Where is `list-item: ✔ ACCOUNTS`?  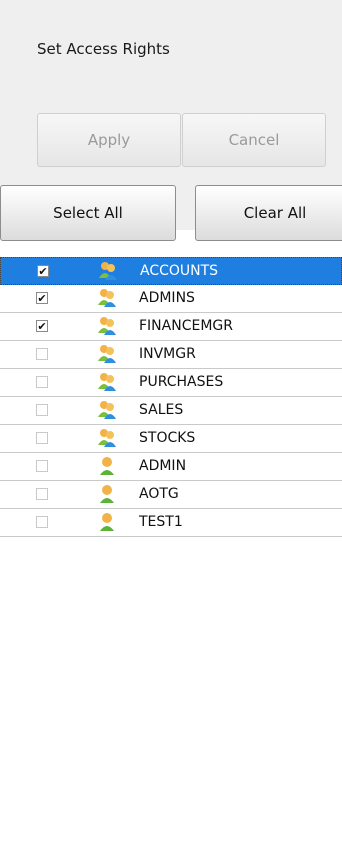
list-item: ✔ ACCOUNTS is located at coordinates (171, 271).